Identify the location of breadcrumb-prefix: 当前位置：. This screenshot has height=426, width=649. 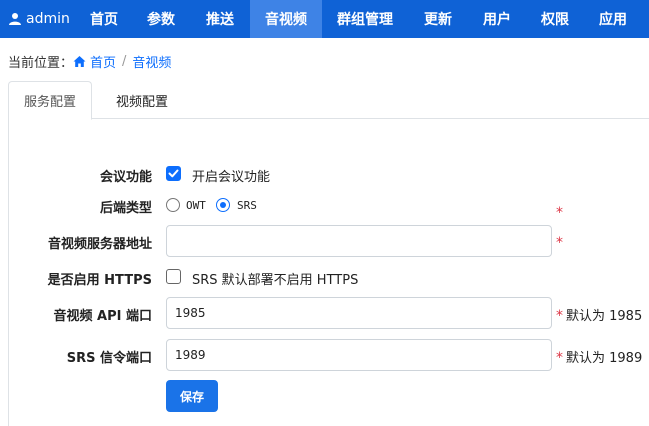
(41, 63).